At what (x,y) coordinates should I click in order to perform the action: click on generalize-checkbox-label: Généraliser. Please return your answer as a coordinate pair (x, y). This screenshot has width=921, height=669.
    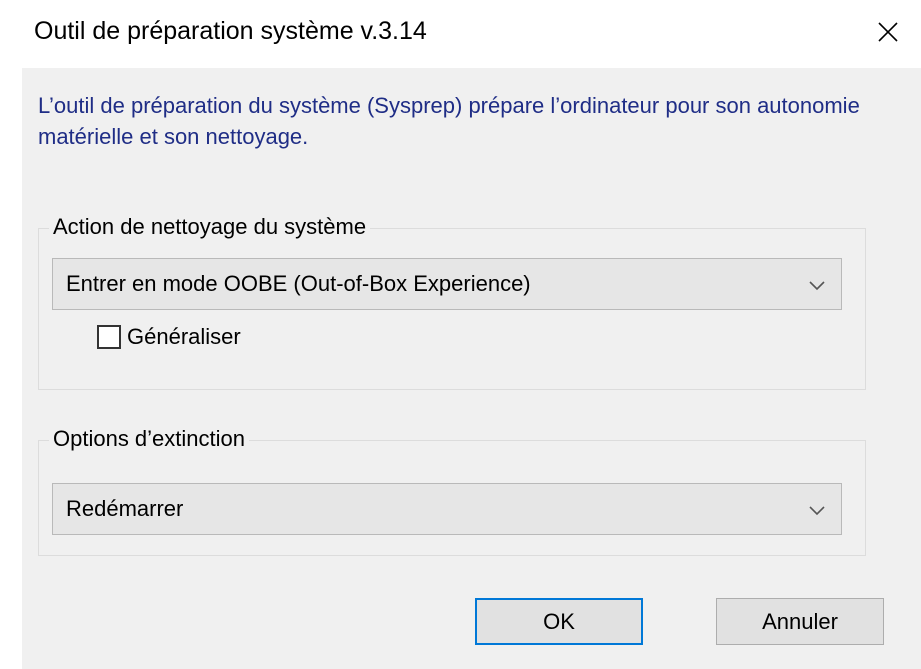
    Looking at the image, I should click on (184, 337).